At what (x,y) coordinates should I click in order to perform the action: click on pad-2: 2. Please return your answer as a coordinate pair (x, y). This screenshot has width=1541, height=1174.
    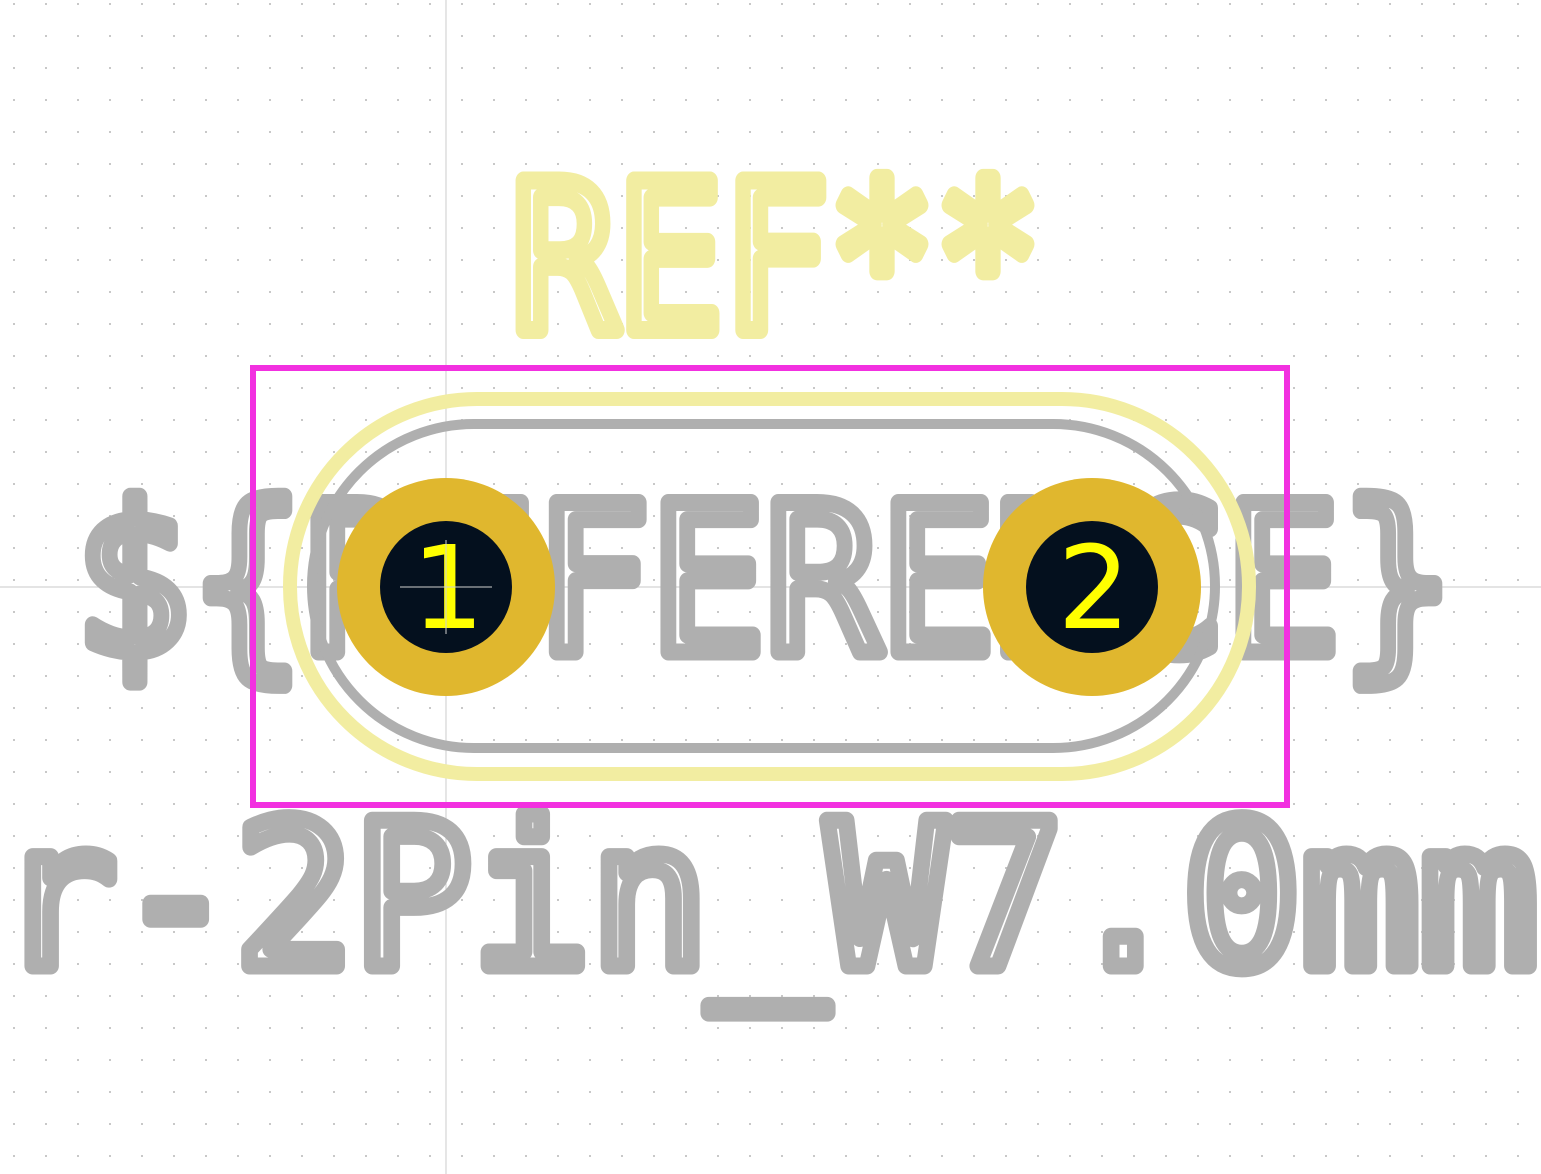
    Looking at the image, I should click on (1092, 587).